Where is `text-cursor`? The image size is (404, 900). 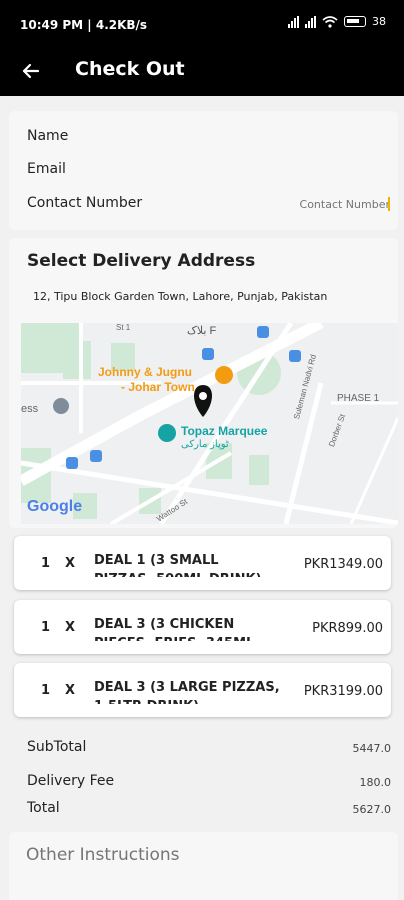 text-cursor is located at coordinates (389, 204).